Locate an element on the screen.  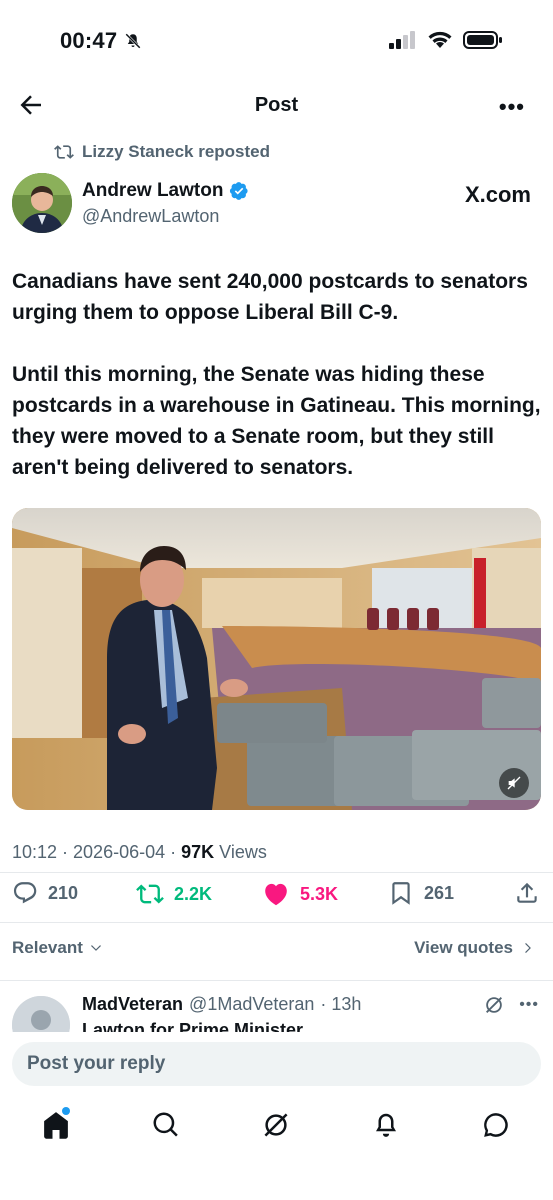
mute-button is located at coordinates (514, 783).